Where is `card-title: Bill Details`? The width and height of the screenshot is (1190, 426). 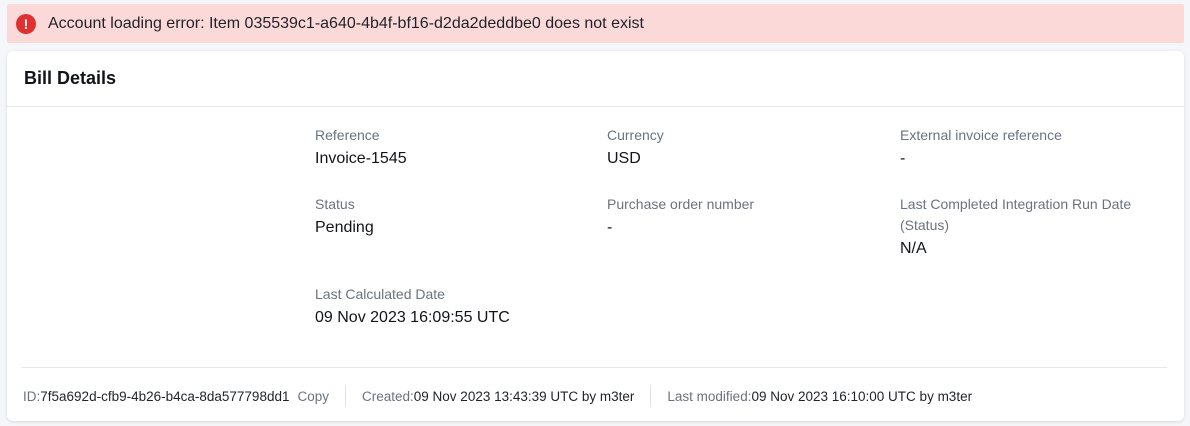 card-title: Bill Details is located at coordinates (70, 78).